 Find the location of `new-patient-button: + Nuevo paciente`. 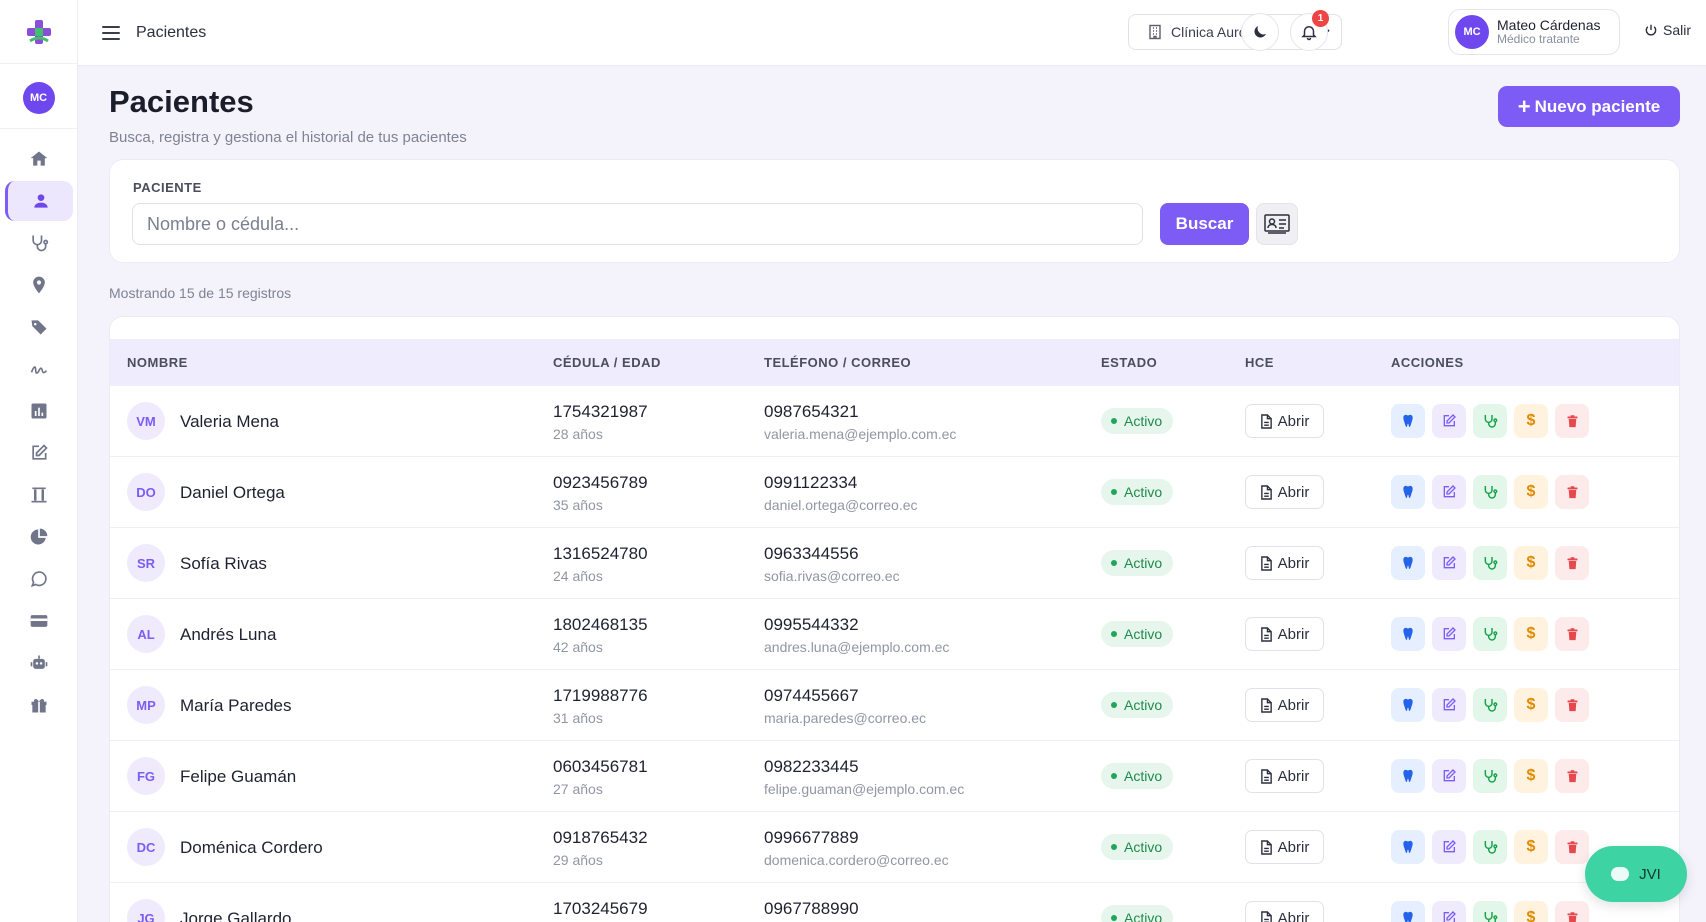

new-patient-button: + Nuevo paciente is located at coordinates (1589, 106).